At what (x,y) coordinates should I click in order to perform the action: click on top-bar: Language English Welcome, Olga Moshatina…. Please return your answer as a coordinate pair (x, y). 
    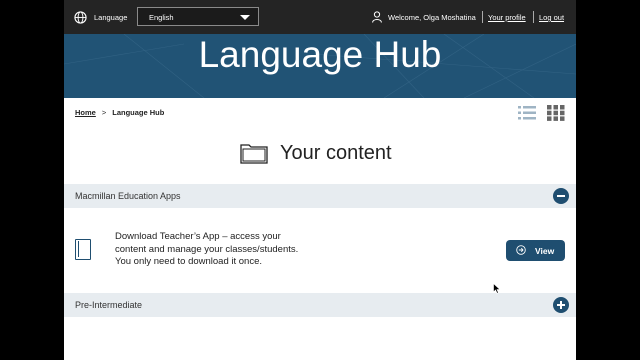
    Looking at the image, I should click on (320, 17).